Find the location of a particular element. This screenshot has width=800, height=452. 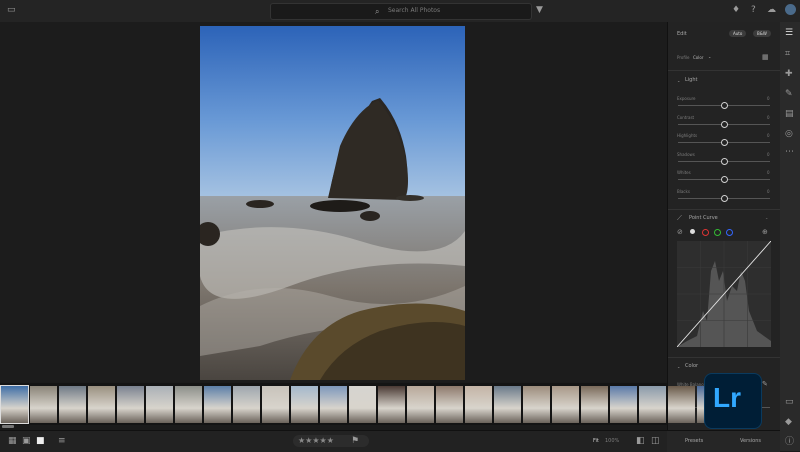

slider-label: Exposure is located at coordinates (686, 98).